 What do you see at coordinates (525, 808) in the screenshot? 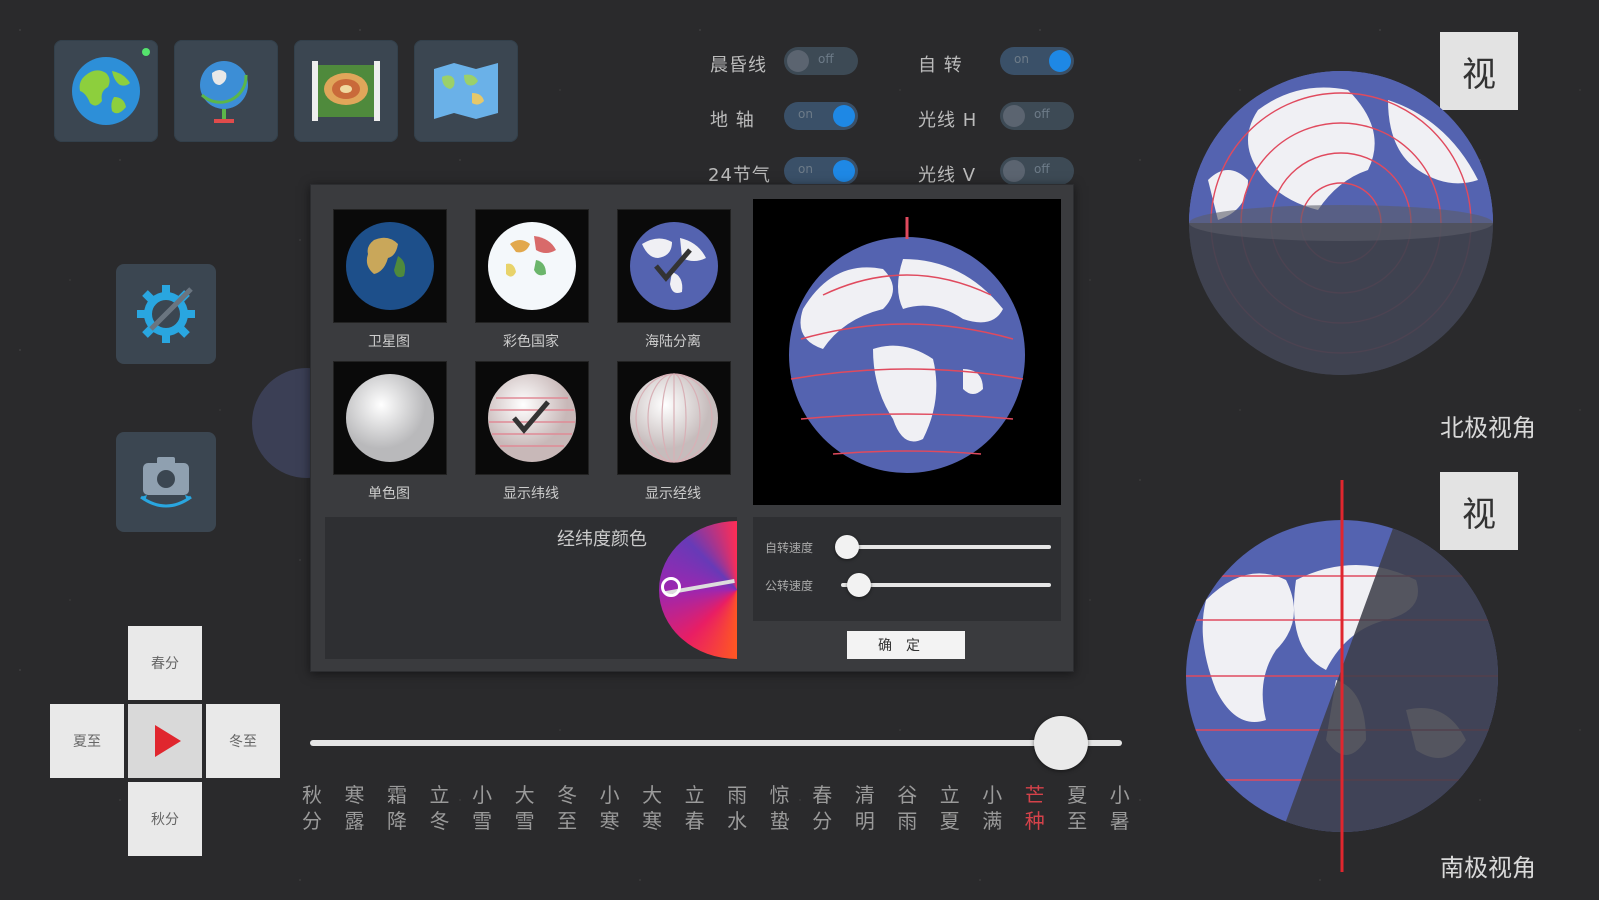
I see `solar-term-label: 大雪` at bounding box center [525, 808].